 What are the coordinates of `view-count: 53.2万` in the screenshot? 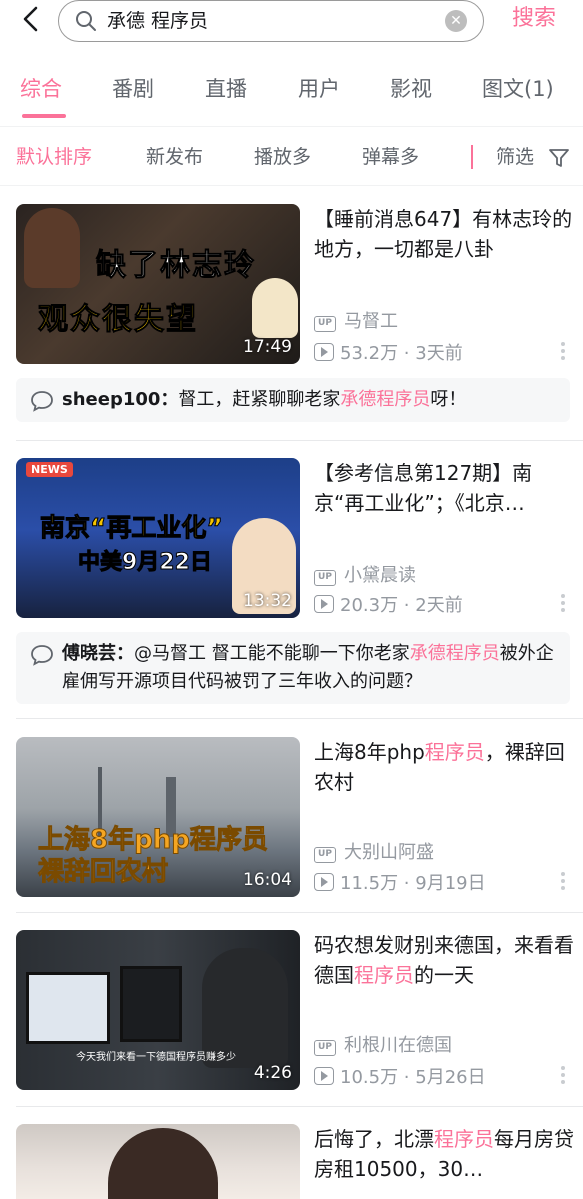 It's located at (369, 353).